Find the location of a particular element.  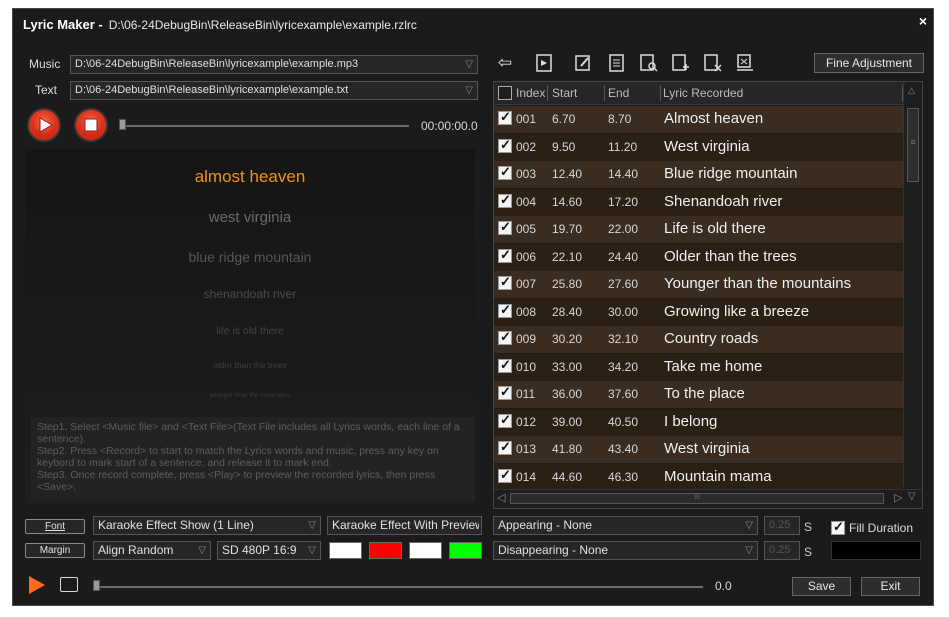

table-row: 010 33.00 34.20 Take me home is located at coordinates (699, 367).